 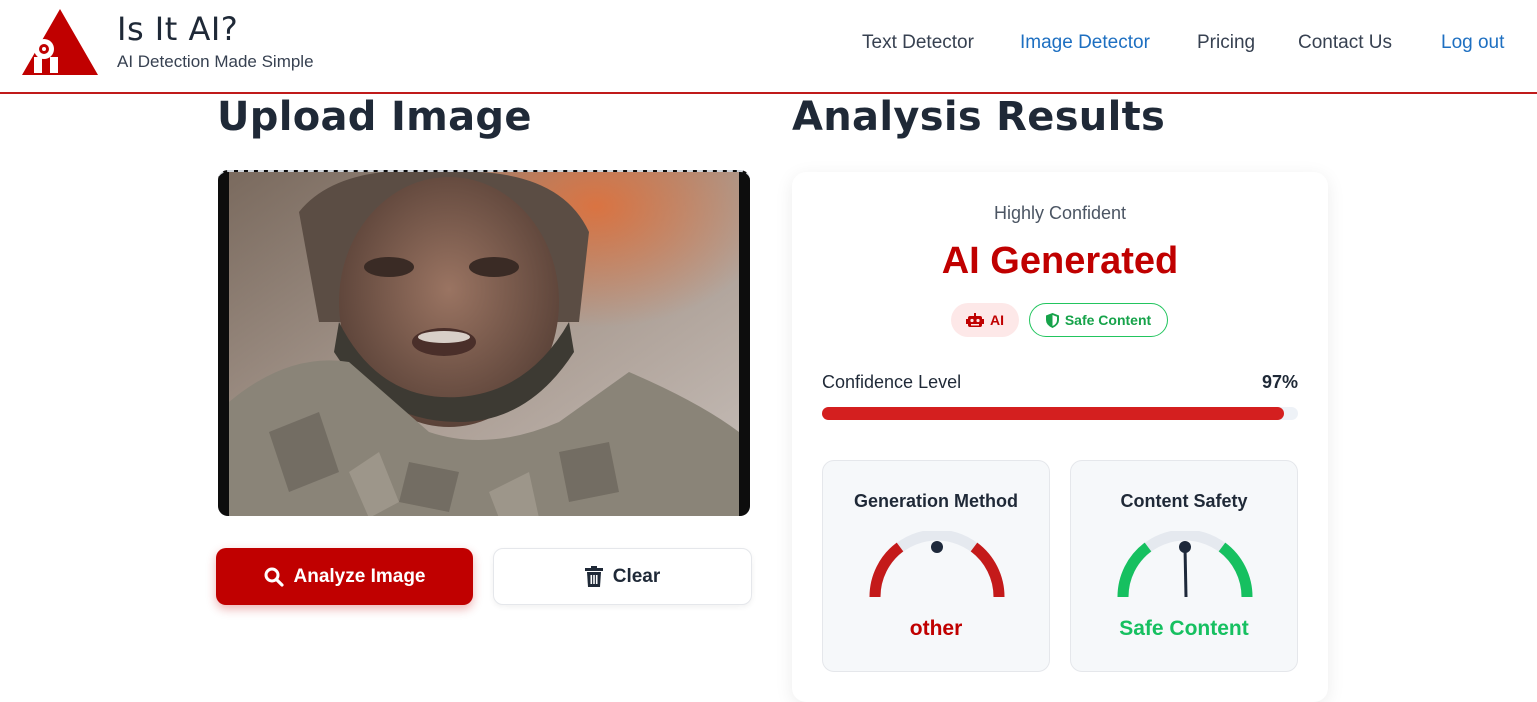 I want to click on generation-method-title: Generation Method, so click(x=935, y=501).